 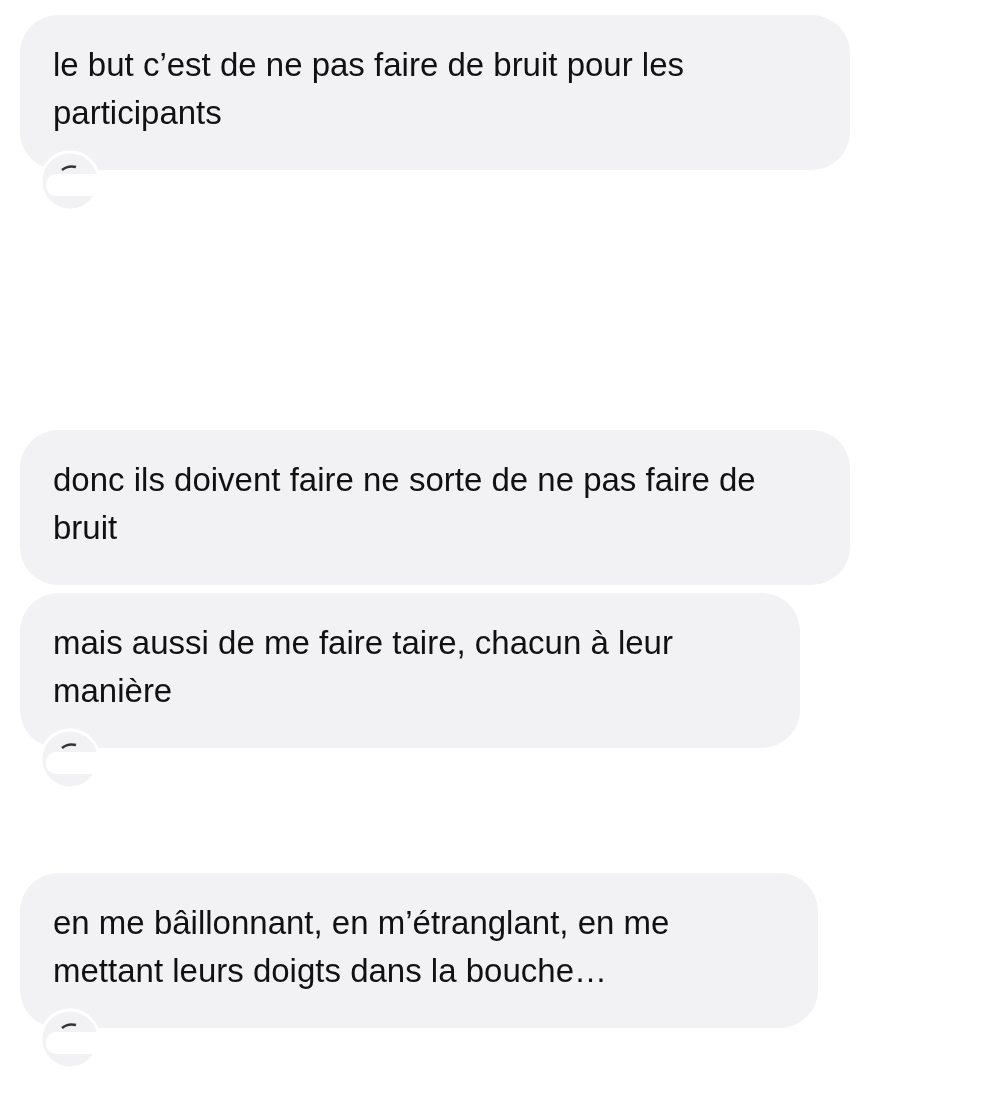 I want to click on message-text: le but c’est de ne pas faire de bruit pour les participants, so click(x=369, y=88).